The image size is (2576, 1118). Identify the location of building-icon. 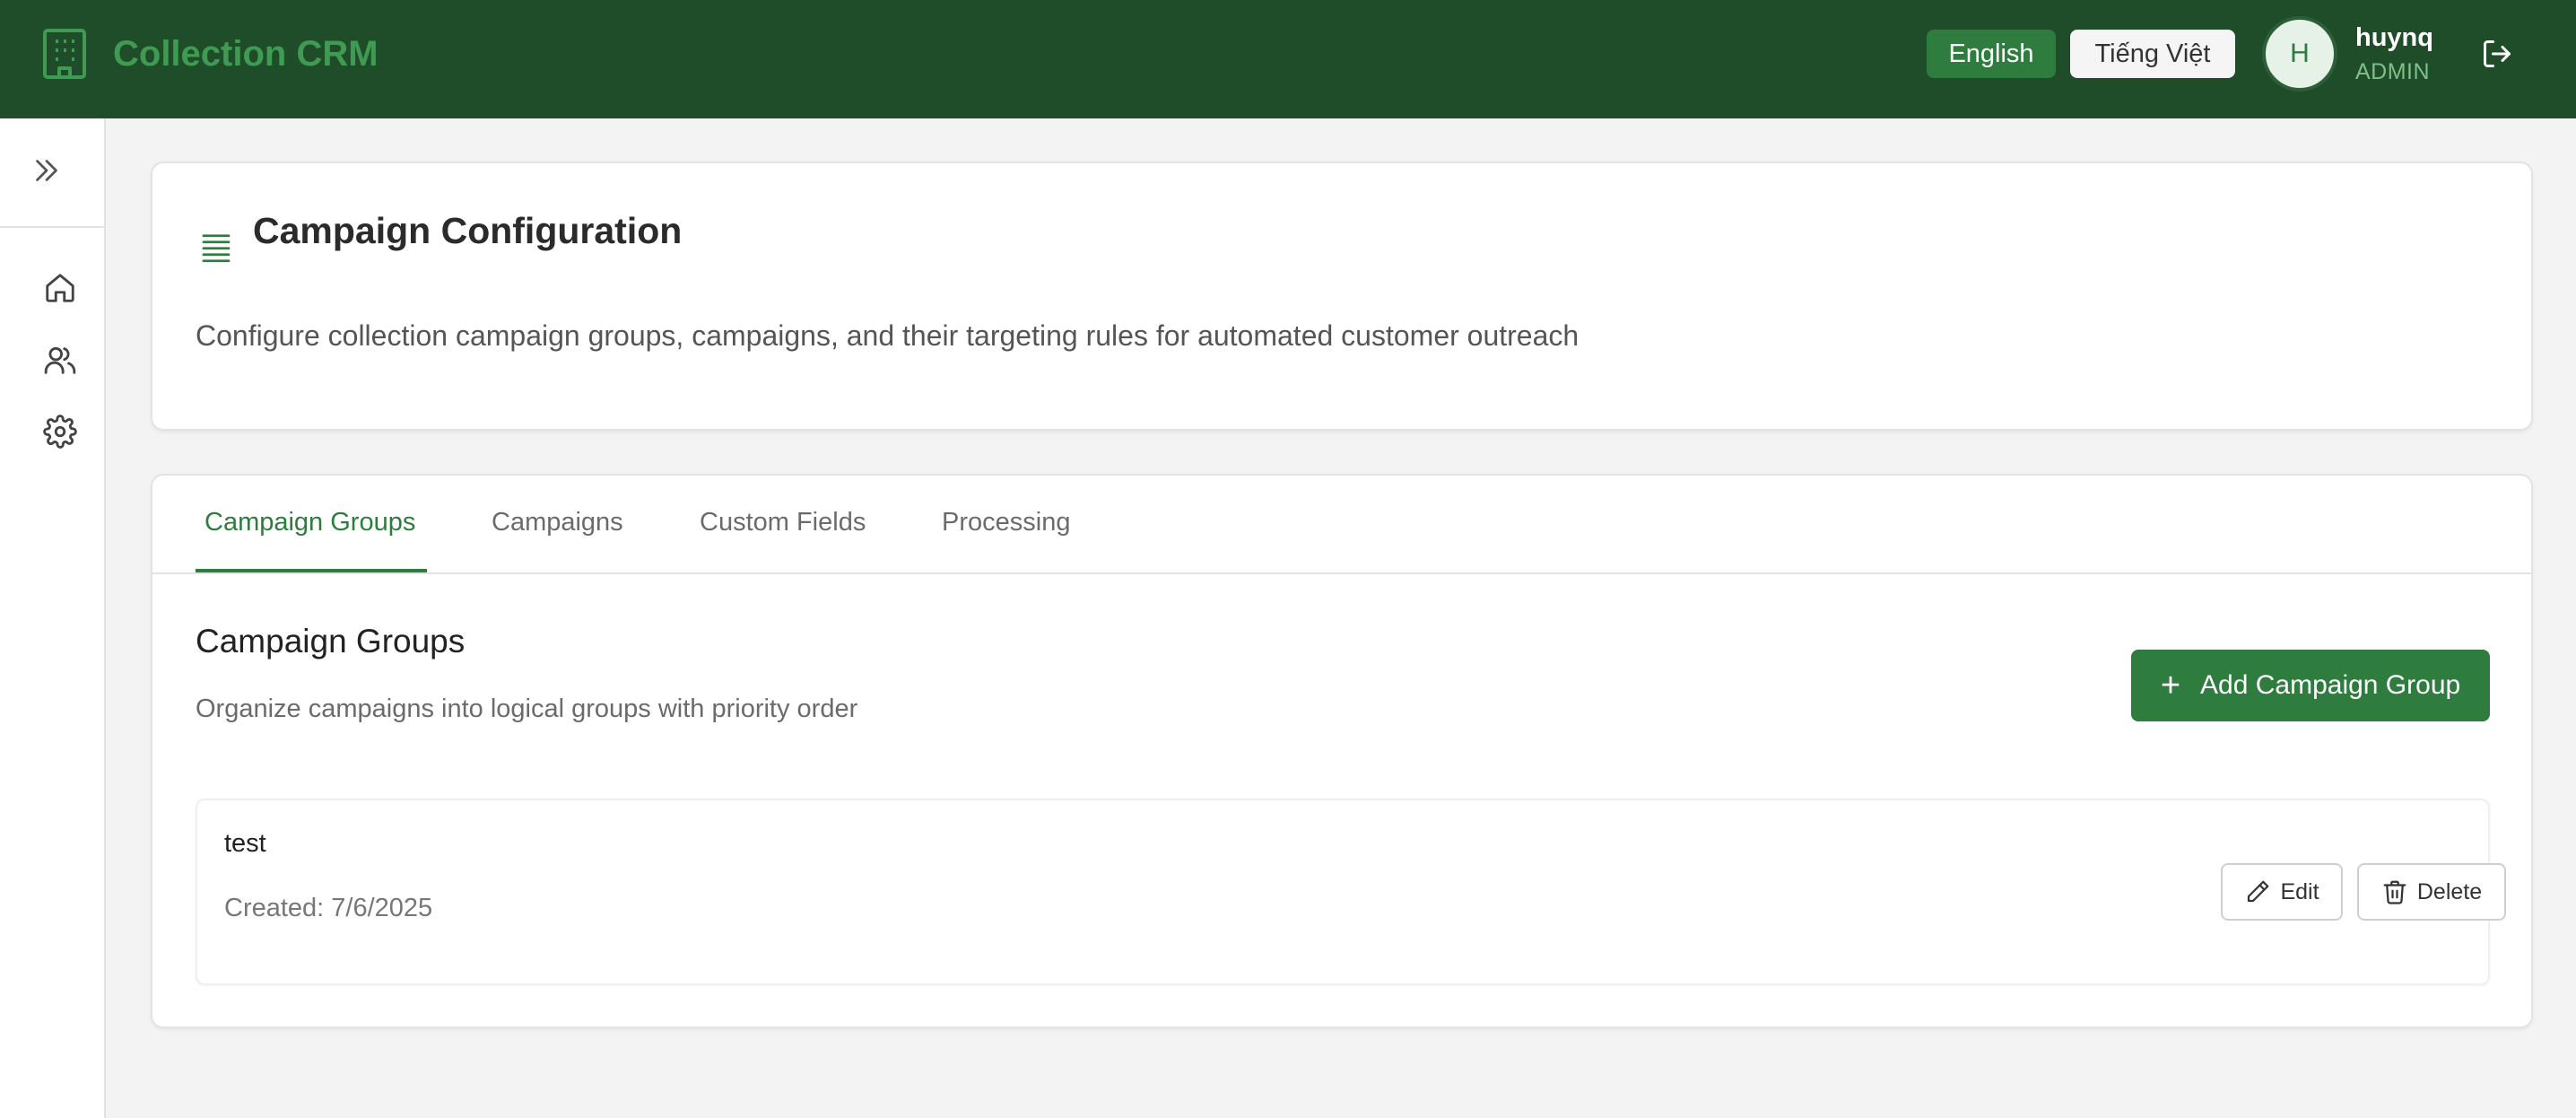
(64, 54).